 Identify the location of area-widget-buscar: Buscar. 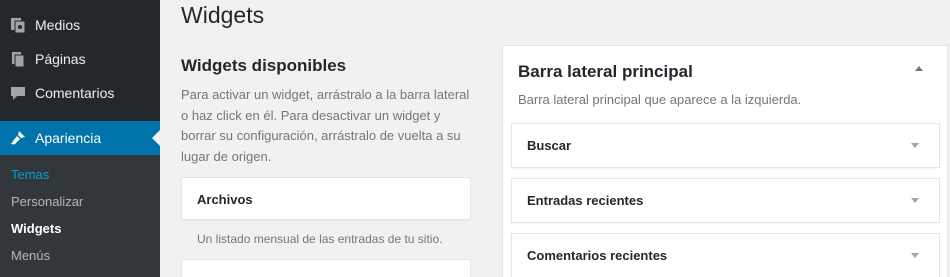
(725, 145).